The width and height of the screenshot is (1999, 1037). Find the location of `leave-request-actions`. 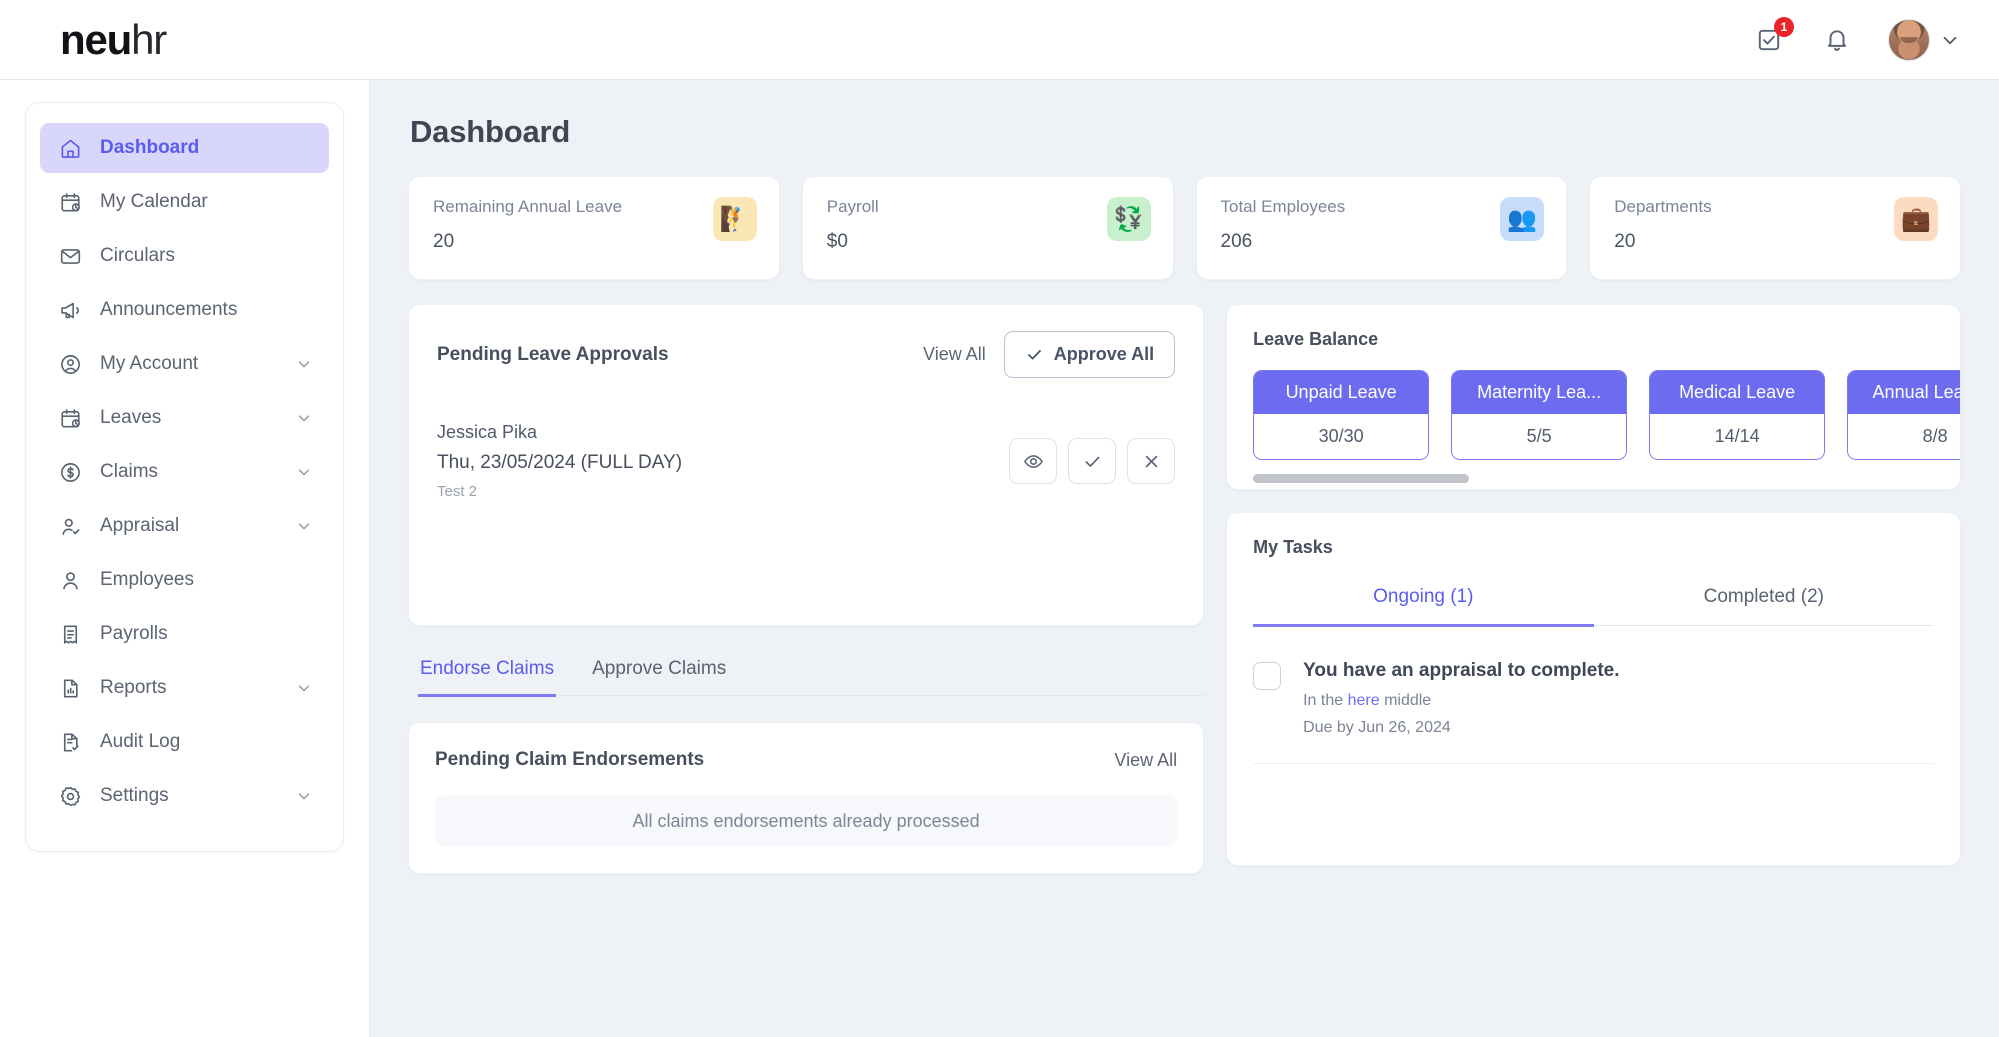

leave-request-actions is located at coordinates (1092, 461).